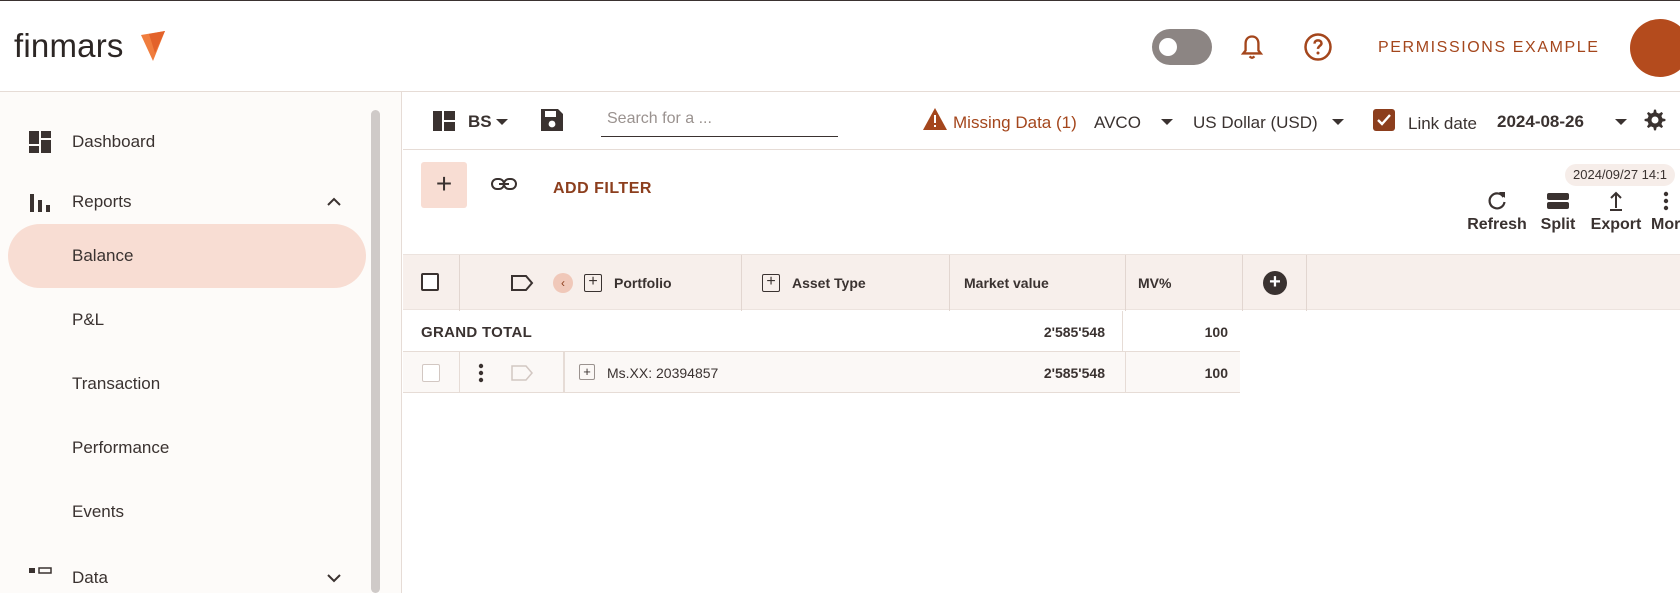 The height and width of the screenshot is (610, 1680). I want to click on cost-method-select: AVCO, so click(1117, 123).